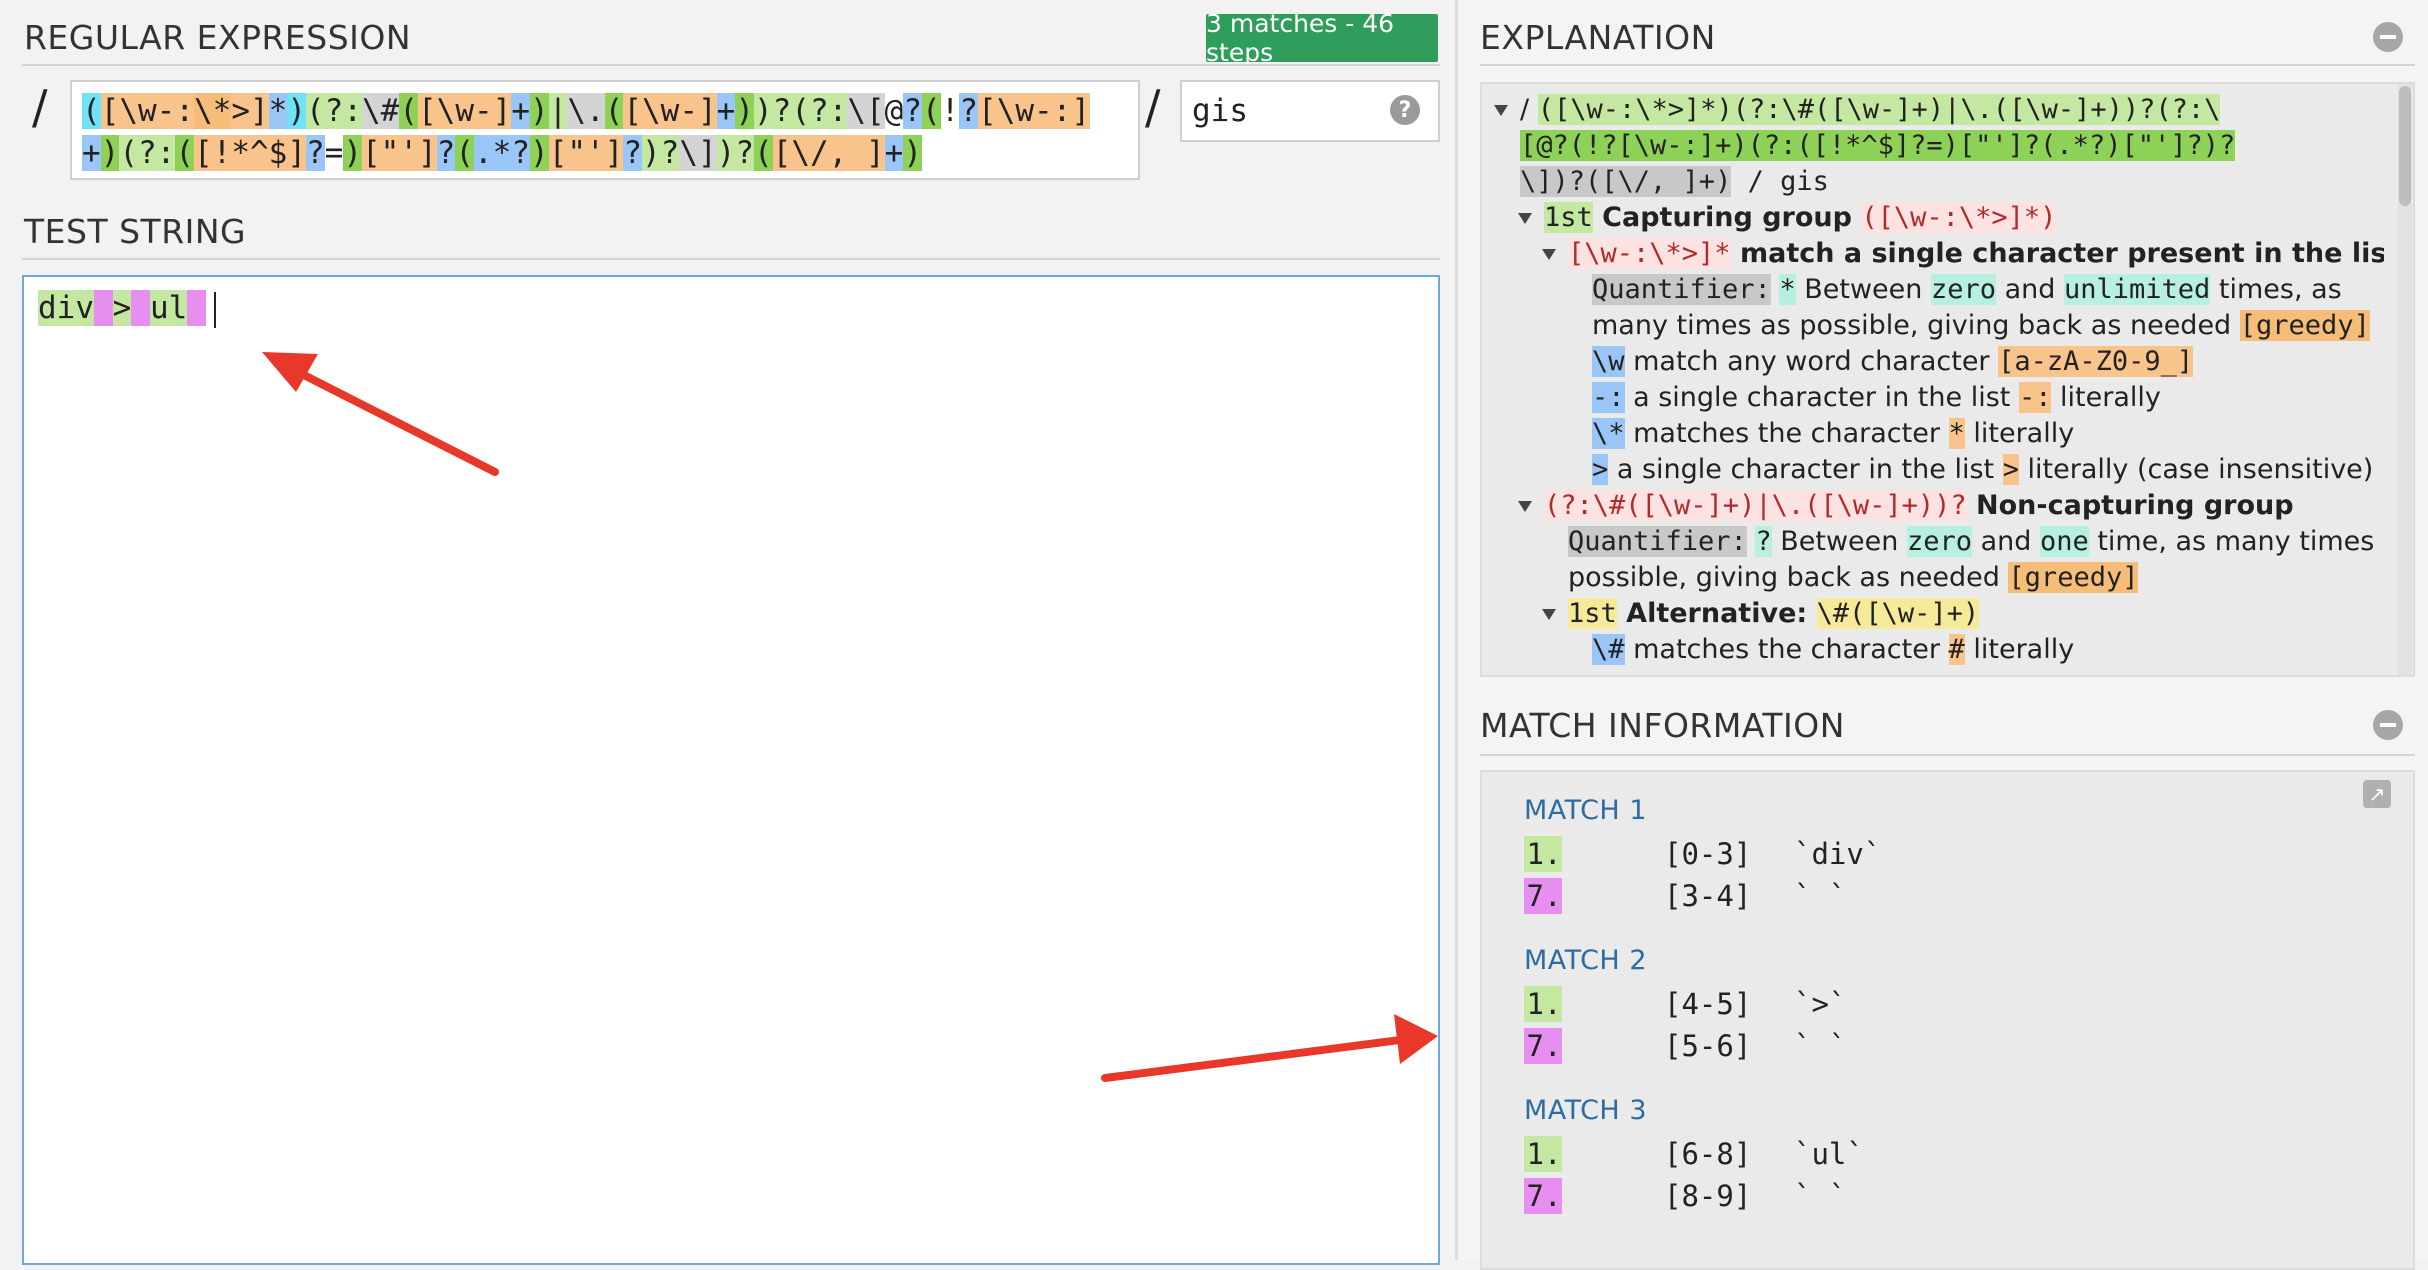 This screenshot has width=2428, height=1270. What do you see at coordinates (1924, 1154) in the screenshot?
I see `match-group-row: 1. [6-8] `ul`` at bounding box center [1924, 1154].